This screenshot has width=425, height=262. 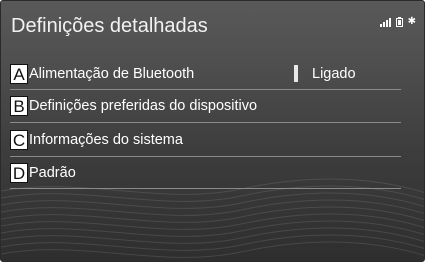 What do you see at coordinates (52, 173) in the screenshot?
I see `menu-item-label: Padrão` at bounding box center [52, 173].